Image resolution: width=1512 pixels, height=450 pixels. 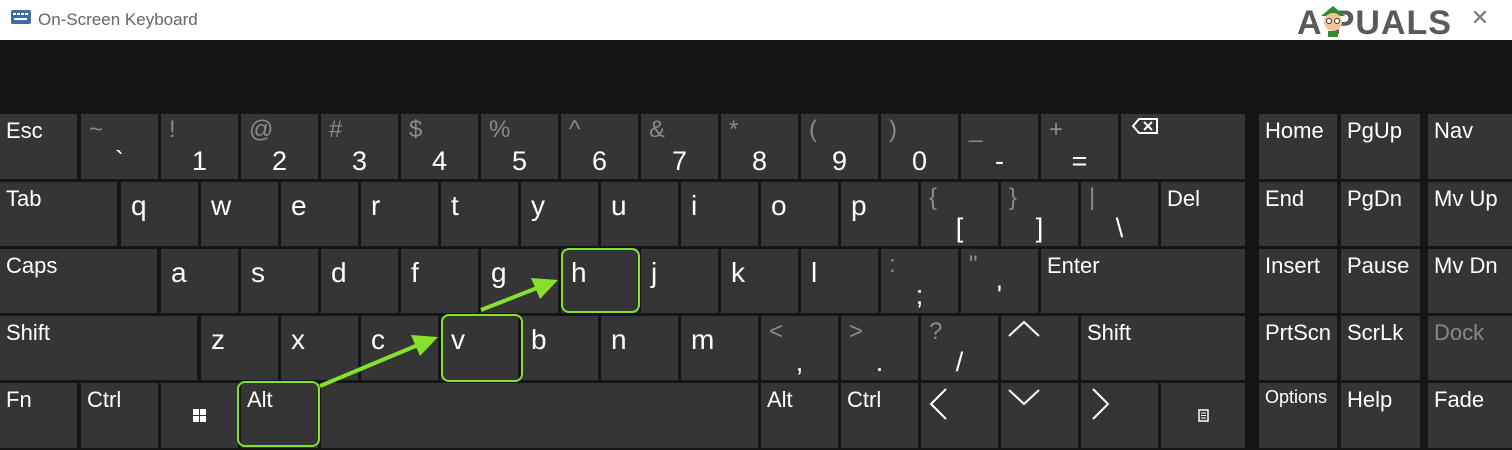 I want to click on key-mv-dn: Mv Dn, so click(x=1470, y=281).